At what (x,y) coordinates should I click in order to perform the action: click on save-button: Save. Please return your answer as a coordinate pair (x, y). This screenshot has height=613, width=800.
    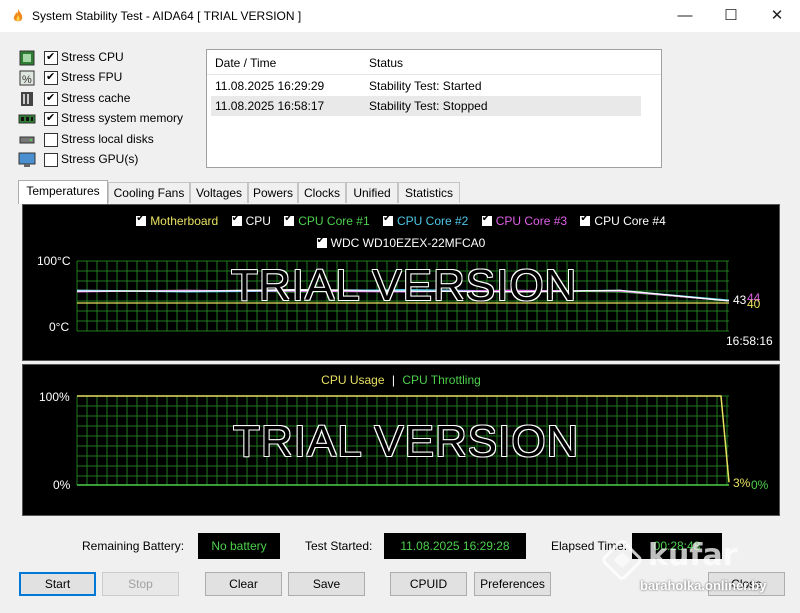
    Looking at the image, I should click on (326, 584).